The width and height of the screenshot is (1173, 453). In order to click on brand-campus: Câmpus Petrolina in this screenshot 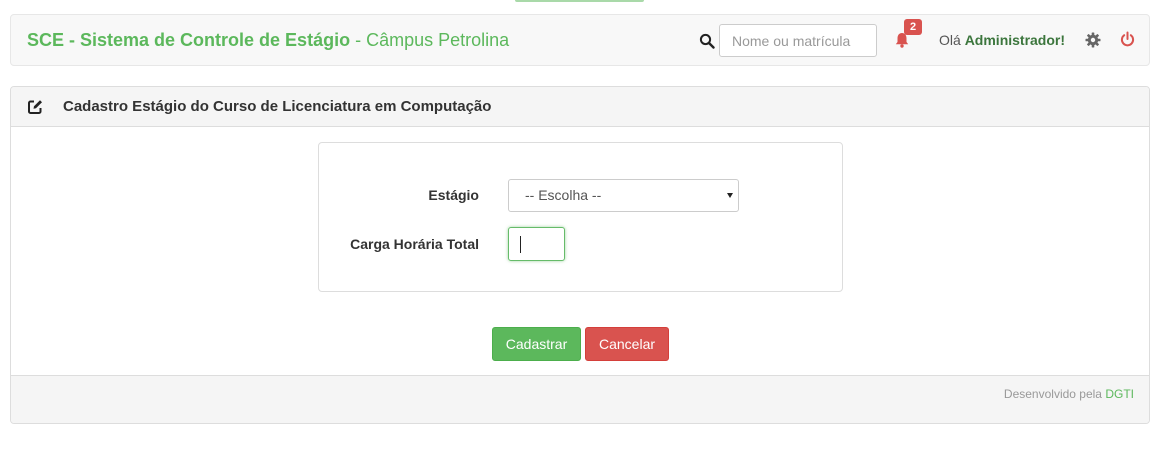, I will do `click(438, 40)`.